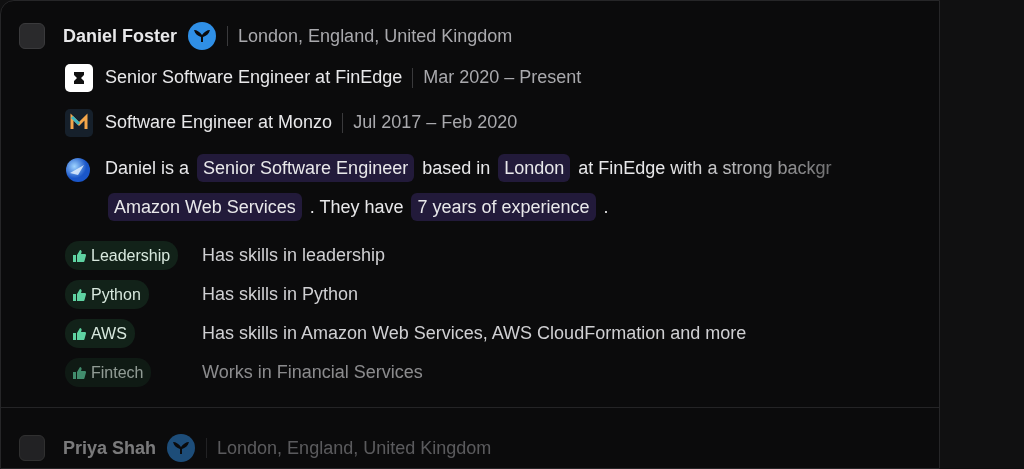 This screenshot has height=469, width=1024. Describe the element at coordinates (110, 448) in the screenshot. I see `candidate-name: Priya Shah` at that location.